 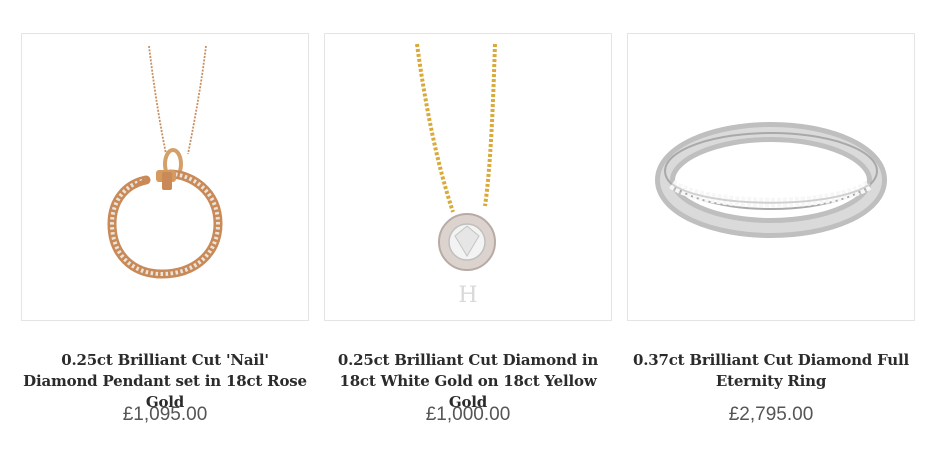 I want to click on svg-text: H, so click(x=467, y=295).